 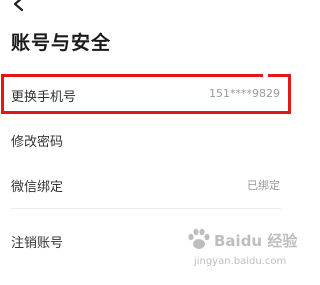 I want to click on wechat-binding-row: 微信绑定 已绑定, so click(x=150, y=184).